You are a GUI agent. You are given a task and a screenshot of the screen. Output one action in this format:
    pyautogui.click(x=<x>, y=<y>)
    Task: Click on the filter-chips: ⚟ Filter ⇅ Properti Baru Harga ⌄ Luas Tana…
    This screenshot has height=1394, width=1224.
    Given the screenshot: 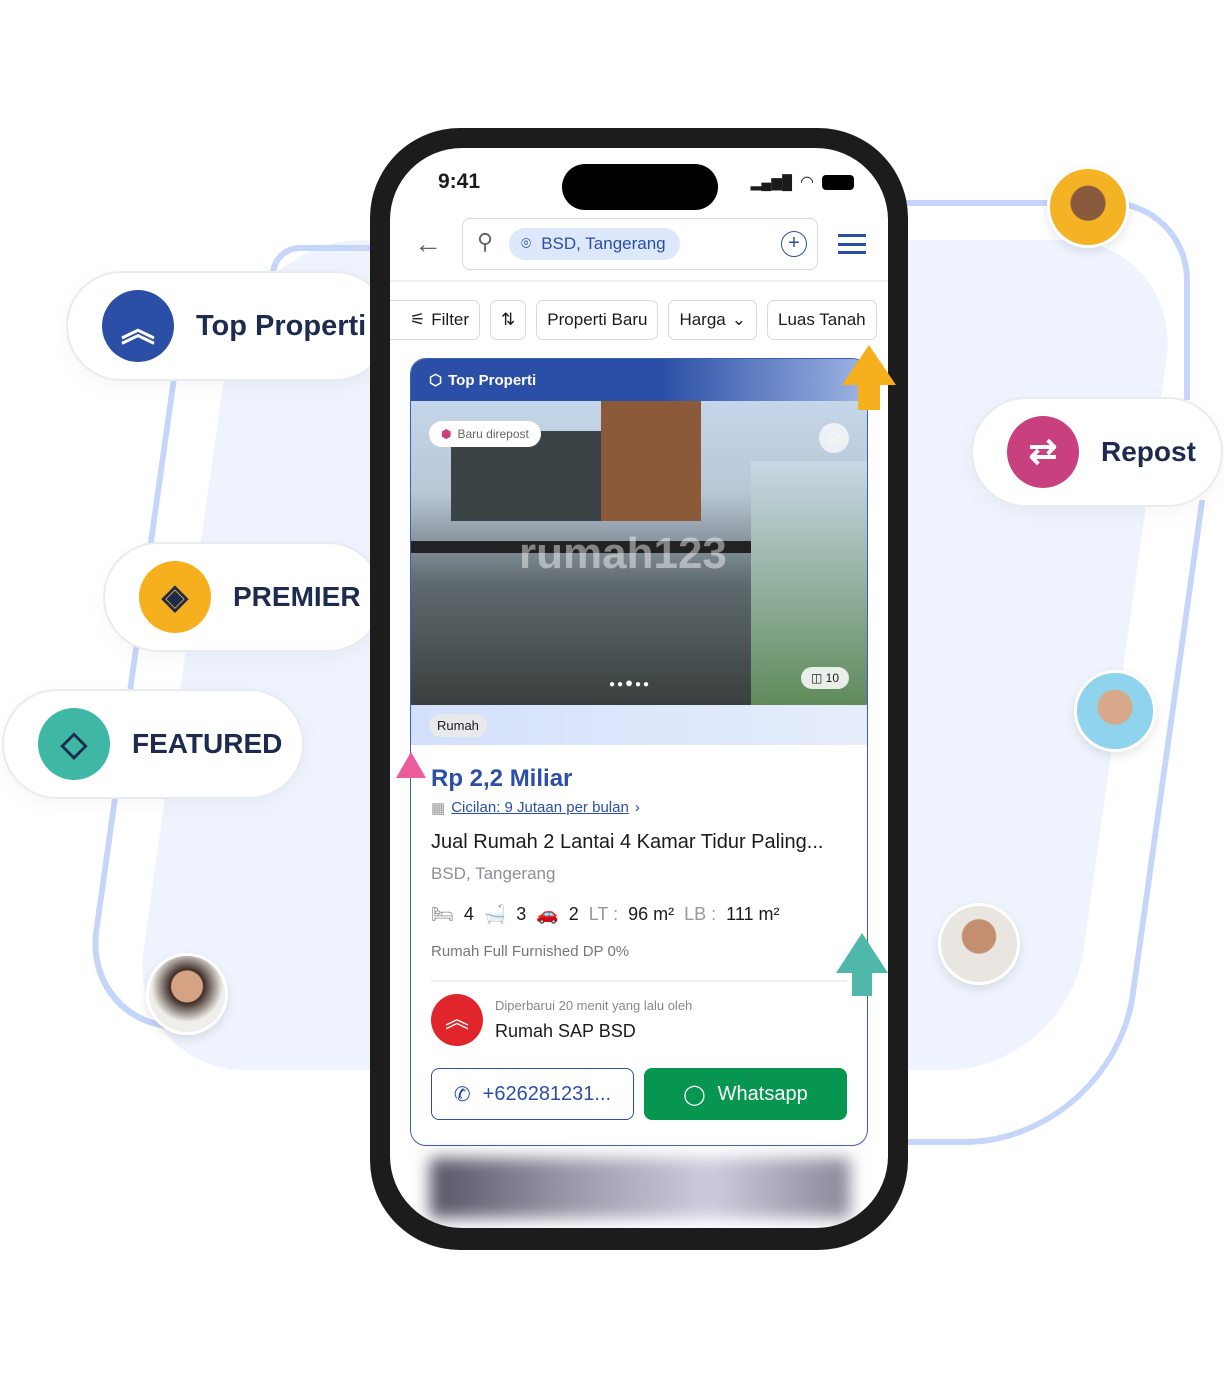 What is the action you would take?
    pyautogui.click(x=633, y=320)
    